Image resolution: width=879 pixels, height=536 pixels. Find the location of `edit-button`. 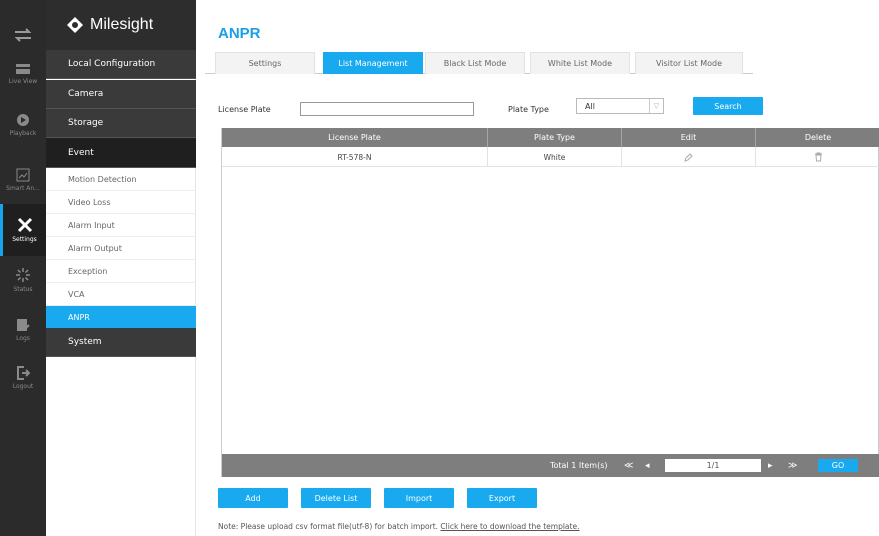

edit-button is located at coordinates (689, 157).